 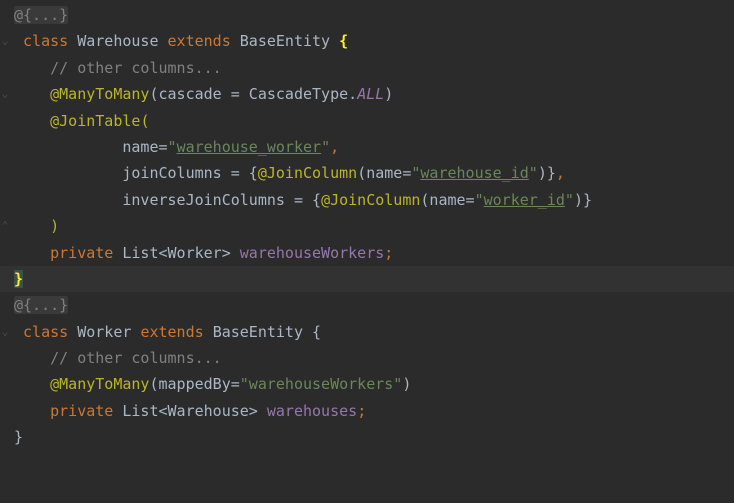 What do you see at coordinates (367, 279) in the screenshot?
I see `code-line-11: }` at bounding box center [367, 279].